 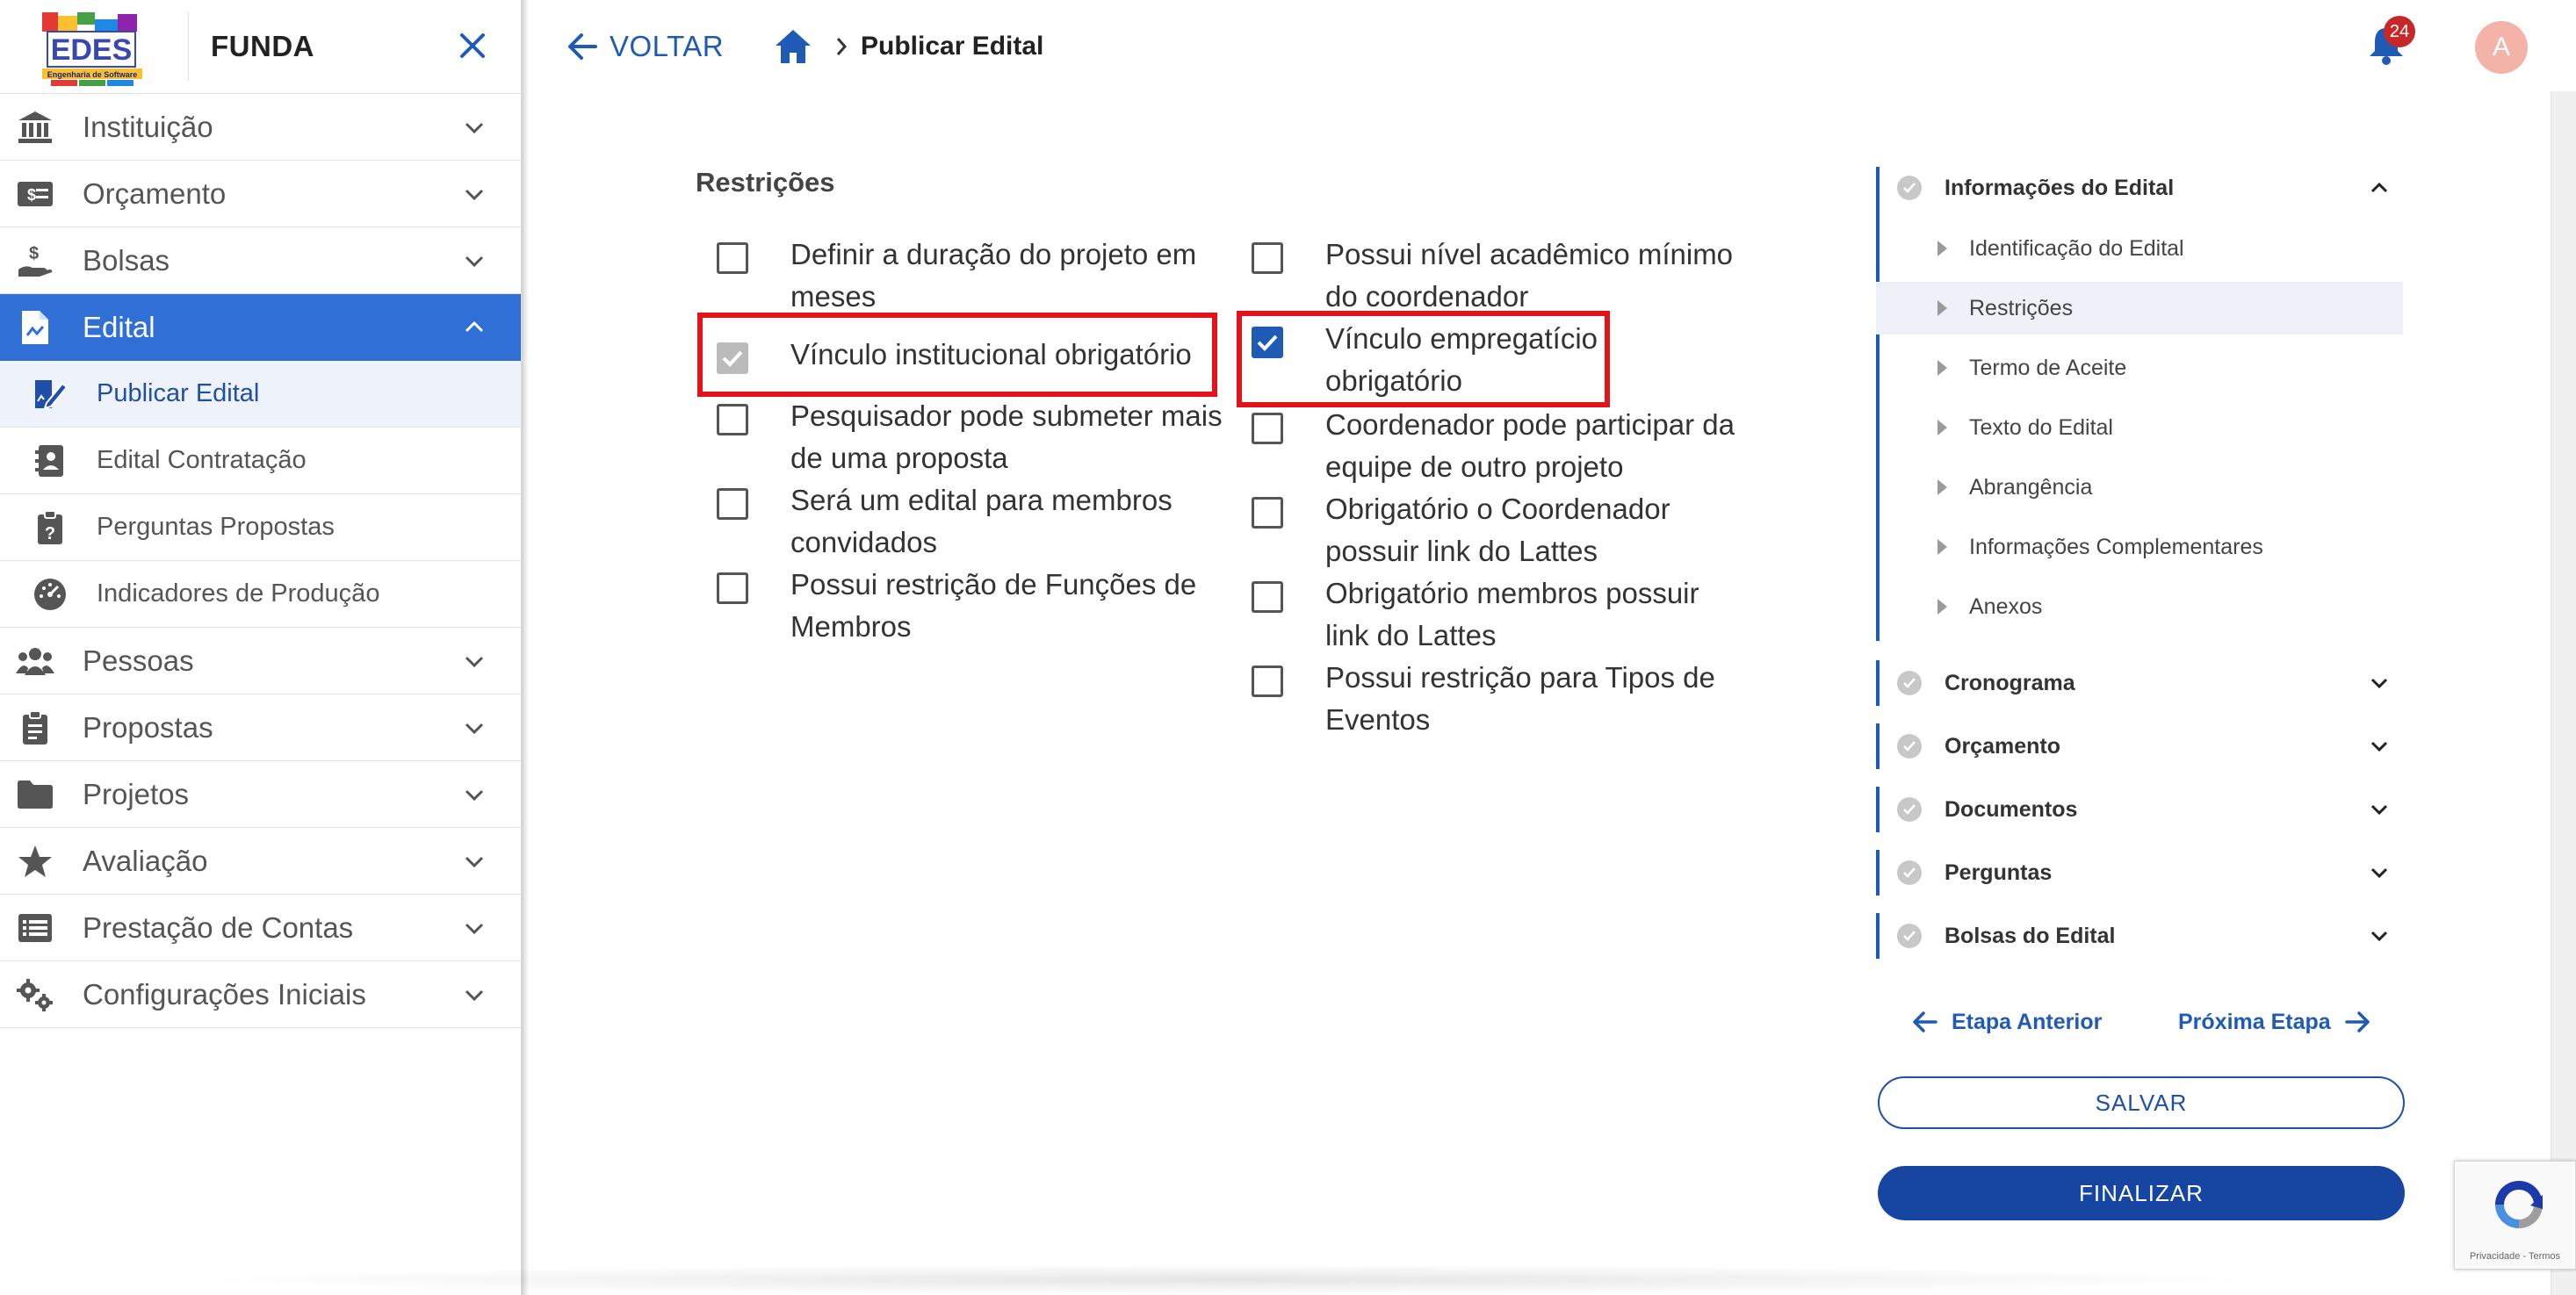 What do you see at coordinates (260, 47) in the screenshot?
I see `sidebar-header: EDES Engenharia de Software FUNDA` at bounding box center [260, 47].